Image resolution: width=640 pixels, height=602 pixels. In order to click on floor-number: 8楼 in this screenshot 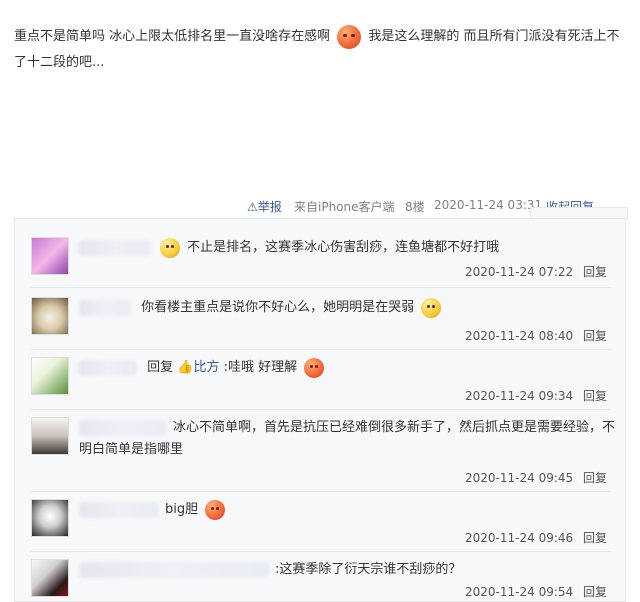, I will do `click(415, 207)`.